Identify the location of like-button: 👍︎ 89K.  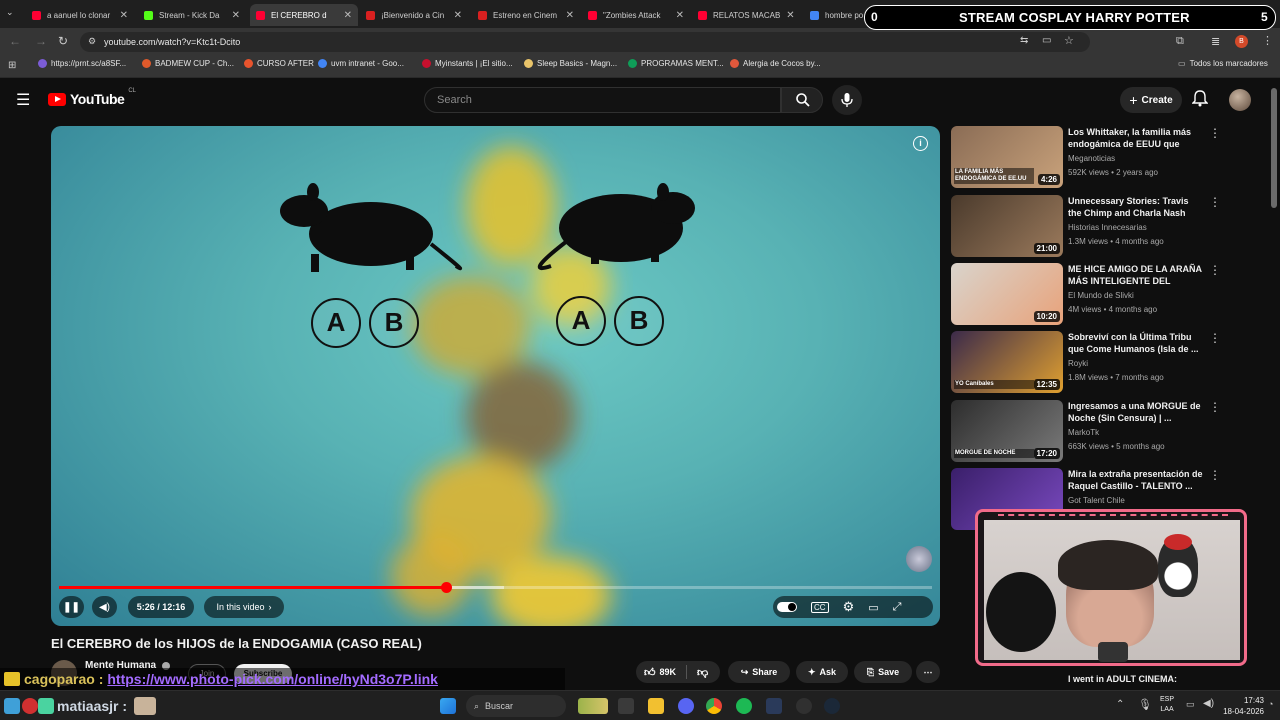
(660, 672).